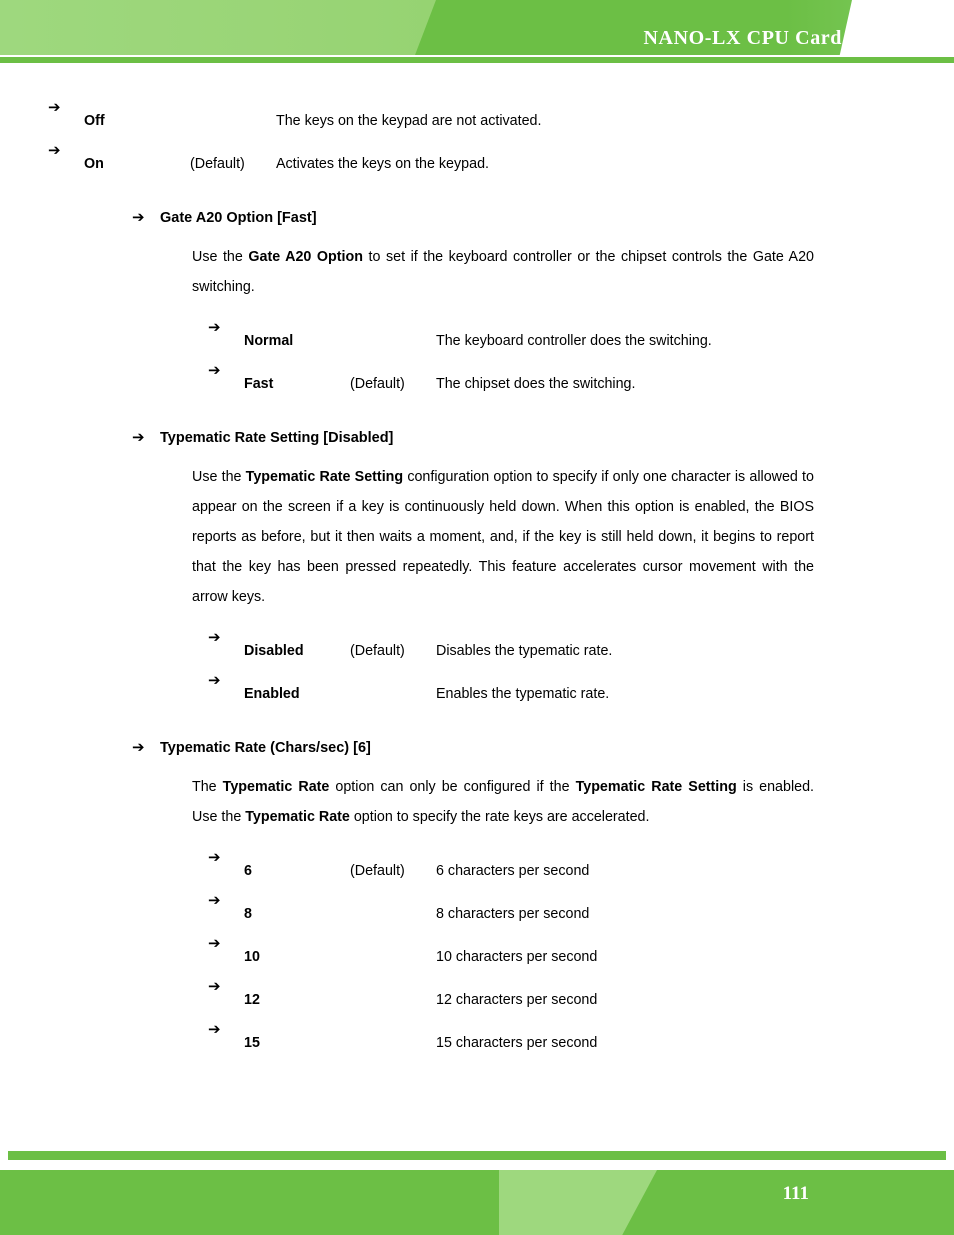 The image size is (954, 1235). Describe the element at coordinates (517, 1000) in the screenshot. I see `option-description: 12 characters per second` at that location.